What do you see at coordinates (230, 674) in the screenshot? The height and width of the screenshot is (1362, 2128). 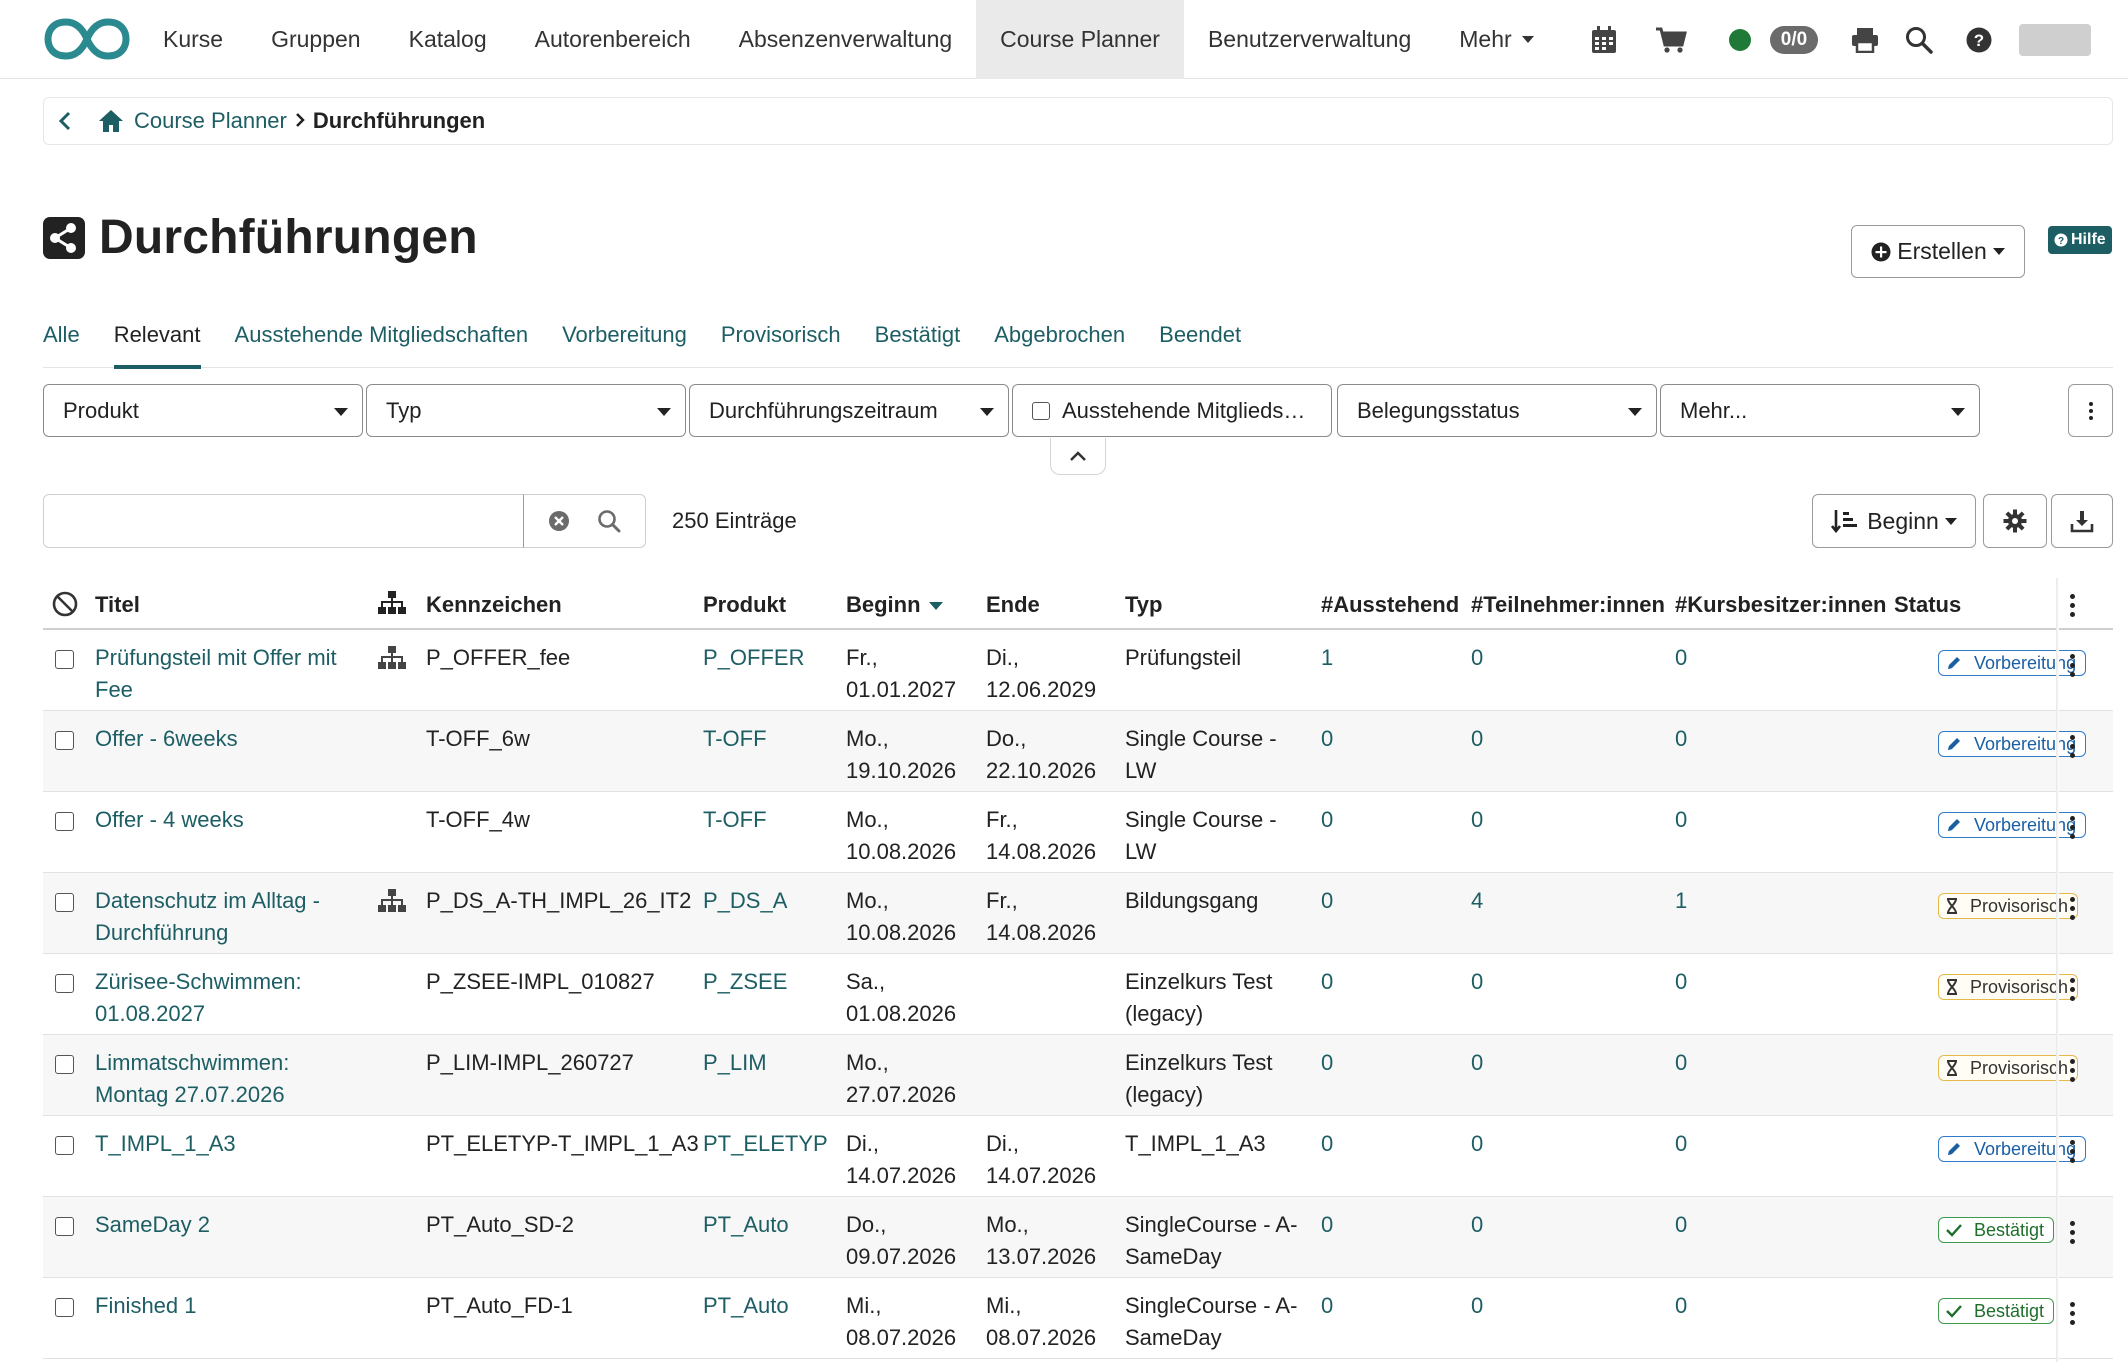 I see `row-title-link: Prüfungsteil mit Offer mit Fee` at bounding box center [230, 674].